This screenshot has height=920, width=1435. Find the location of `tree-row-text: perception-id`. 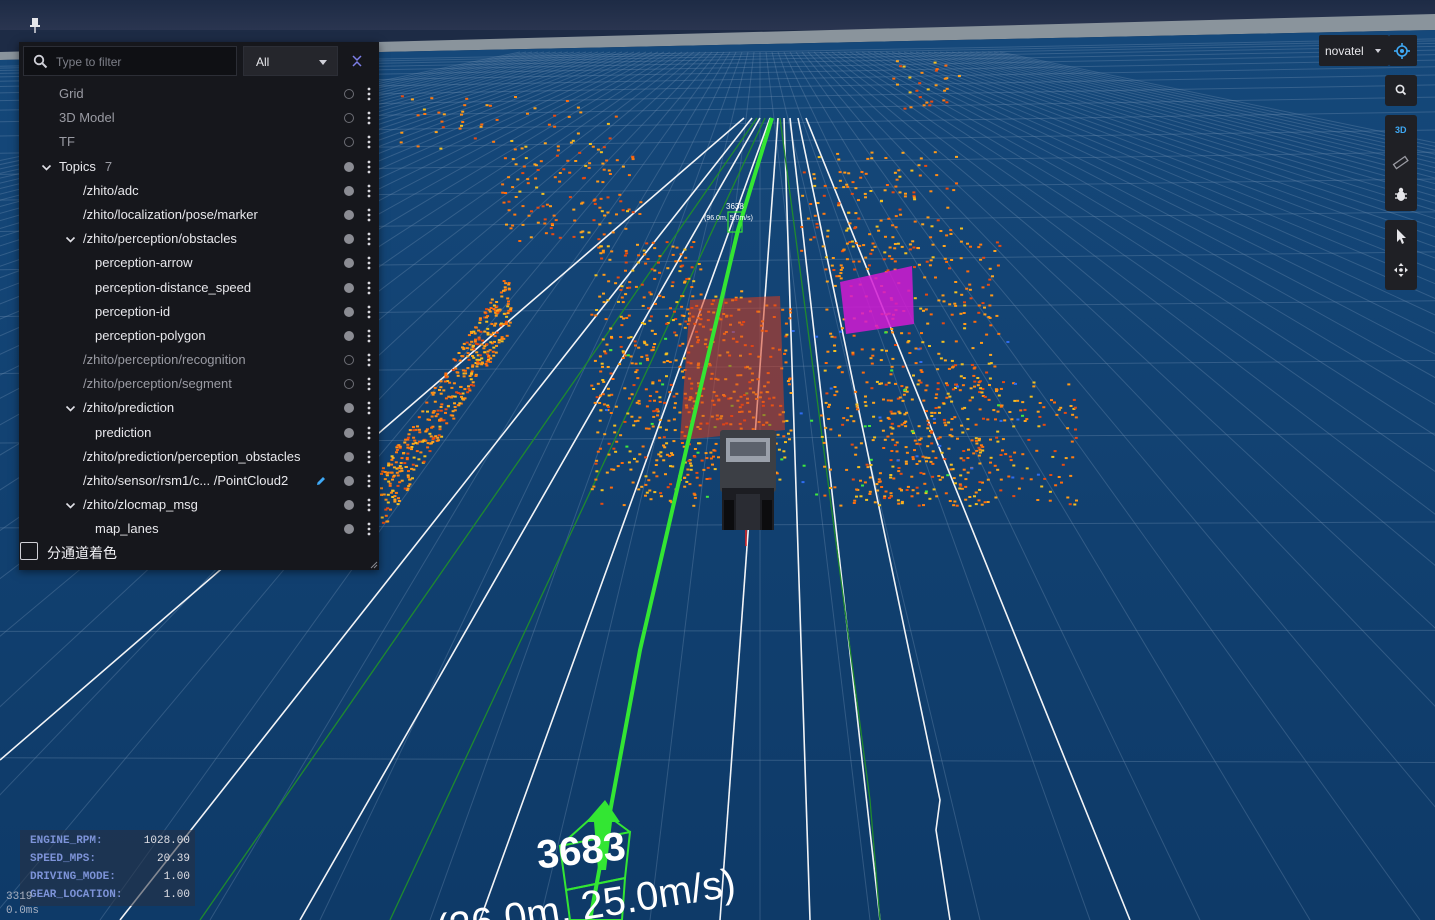

tree-row-text: perception-id is located at coordinates (133, 311).